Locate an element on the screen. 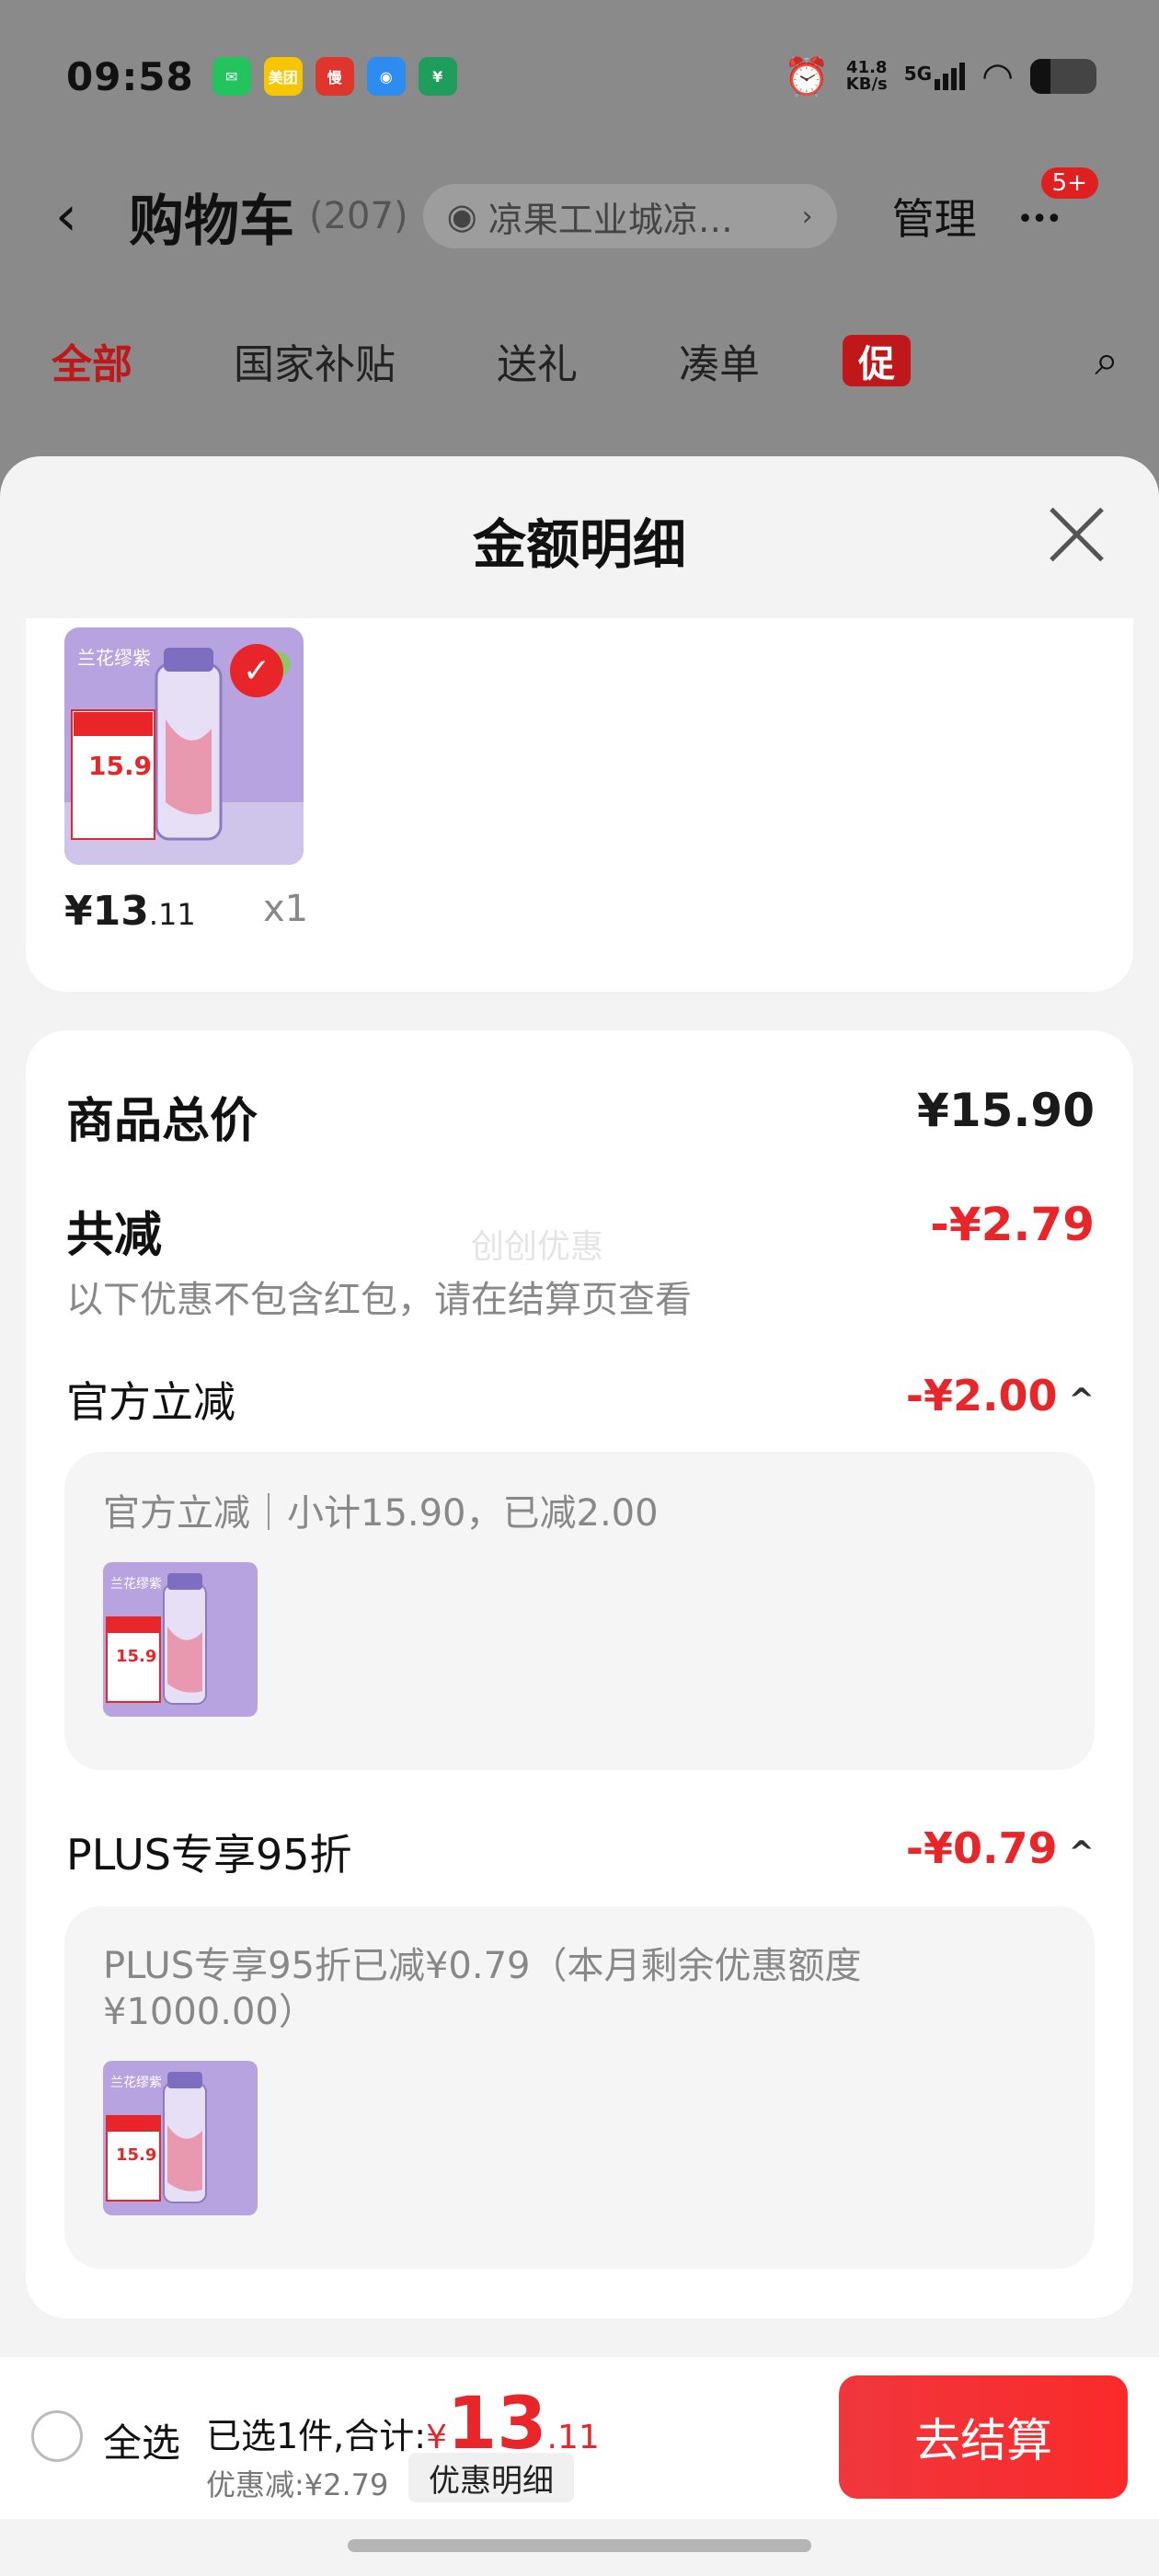 The height and width of the screenshot is (2576, 1159). order-summary: 已选1件,合计: ¥ 13 .11 is located at coordinates (403, 2424).